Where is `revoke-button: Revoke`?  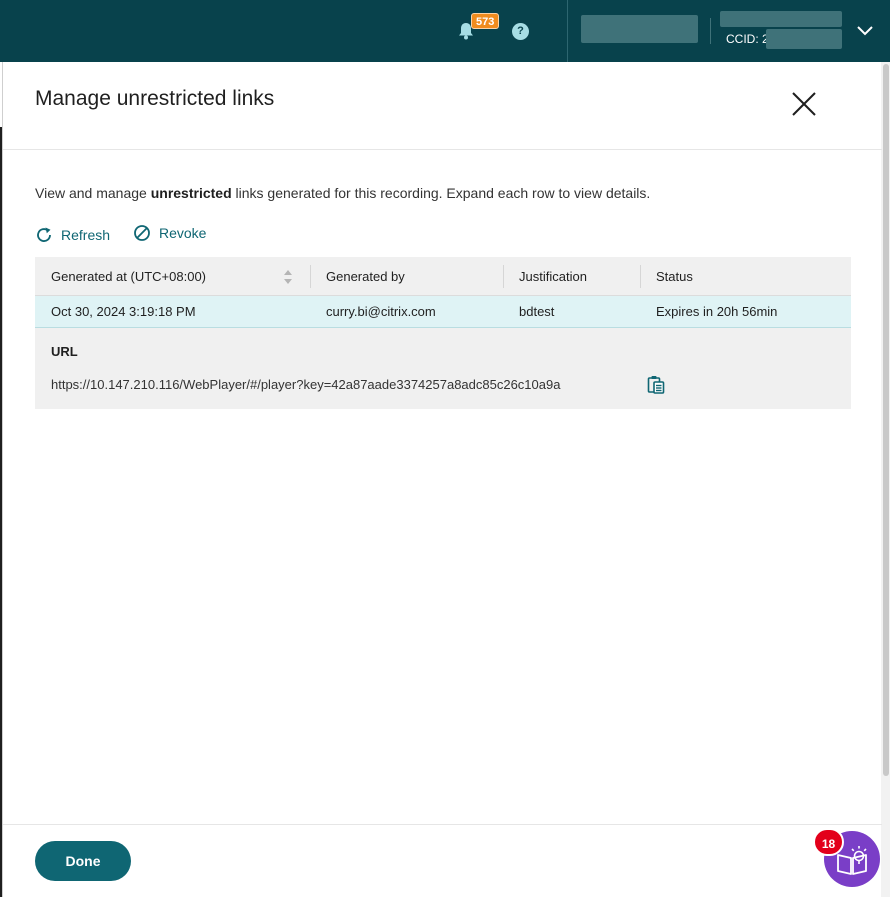 revoke-button: Revoke is located at coordinates (169, 233).